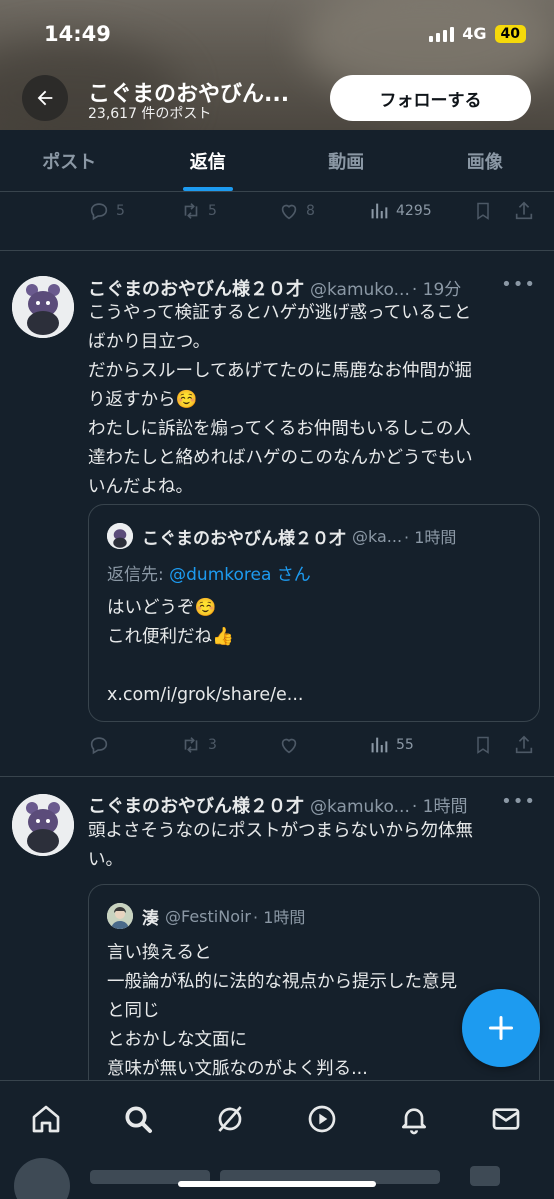  What do you see at coordinates (317, 666) in the screenshot?
I see `quoted-line` at bounding box center [317, 666].